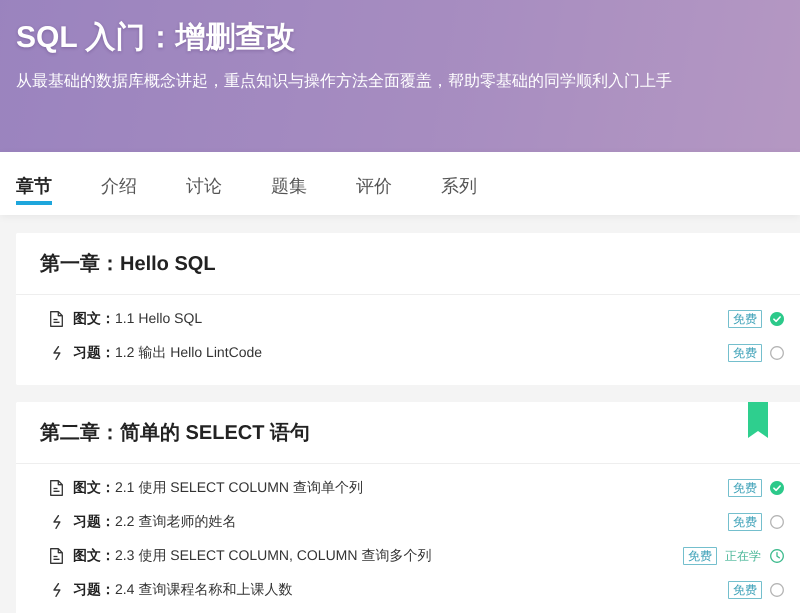 This screenshot has height=613, width=800. I want to click on lesson-link: 图文：1.1 Hello SQL, so click(137, 319).